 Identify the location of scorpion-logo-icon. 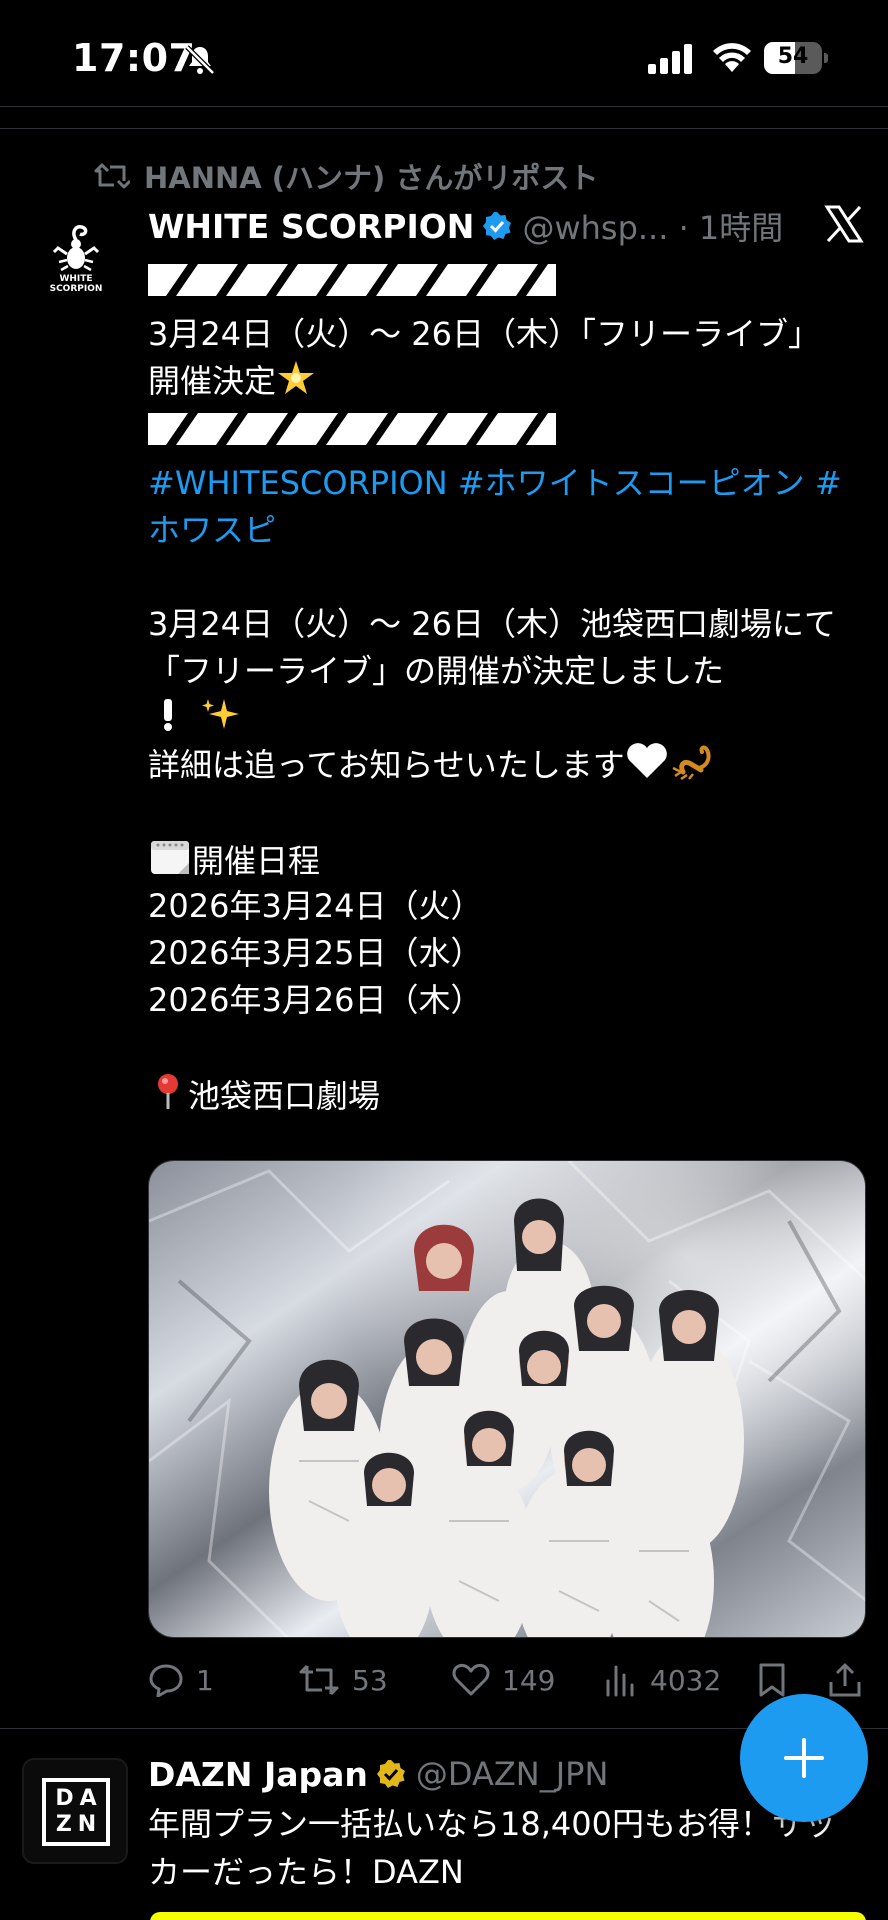
(76, 248).